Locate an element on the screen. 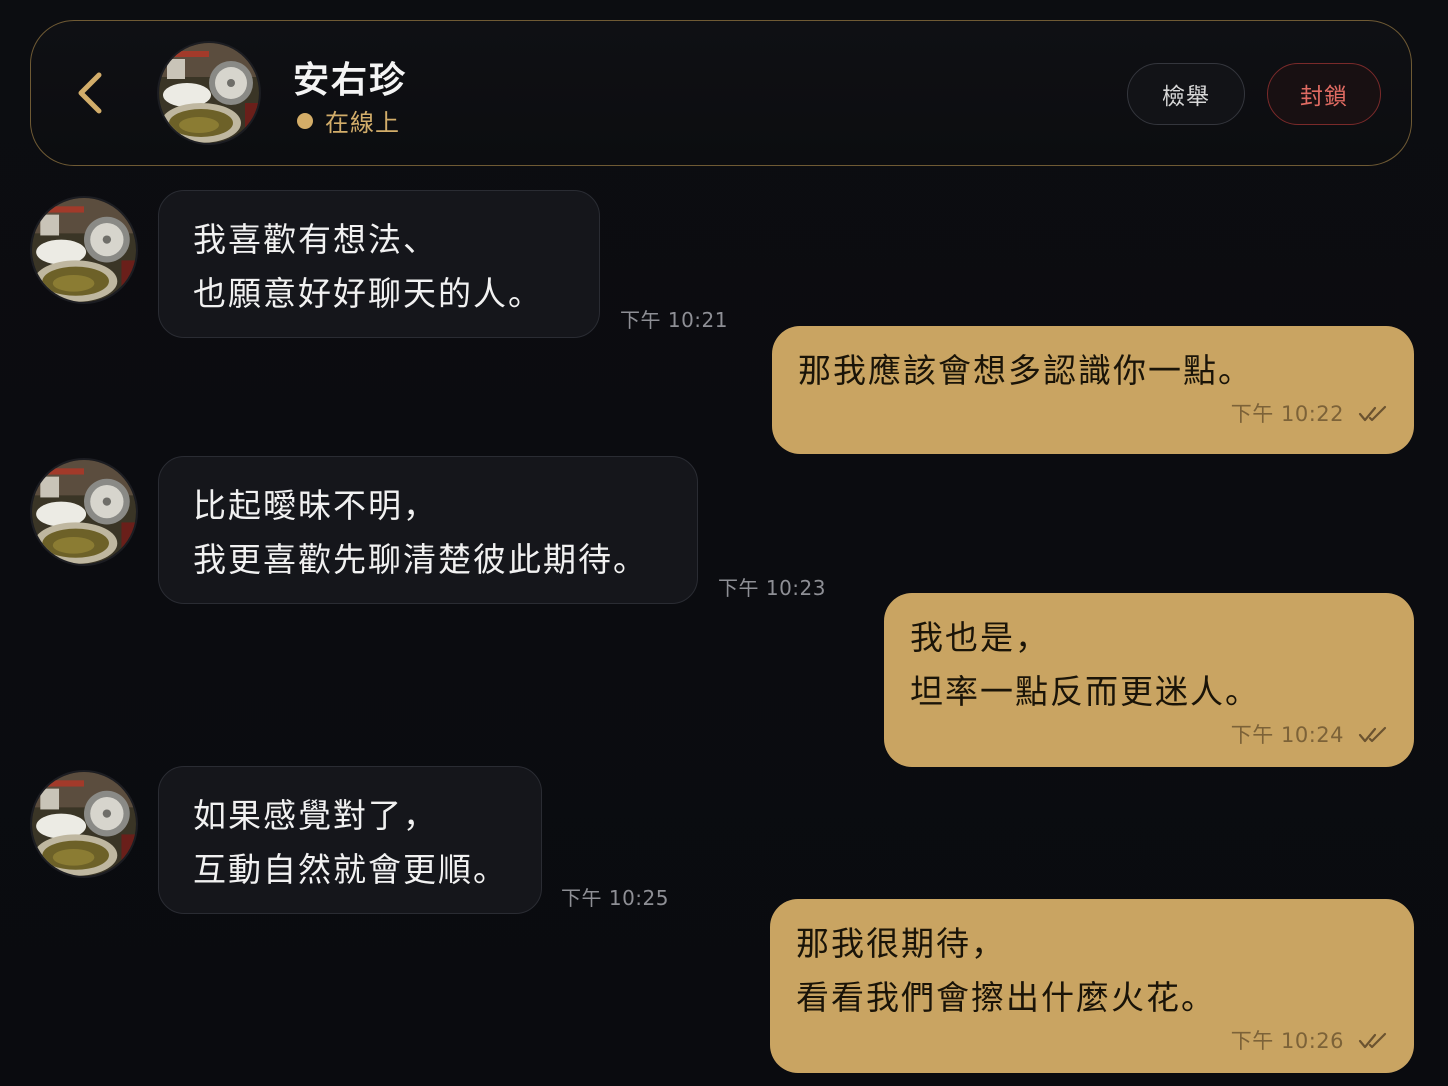  online-status: 在線上 is located at coordinates (348, 120).